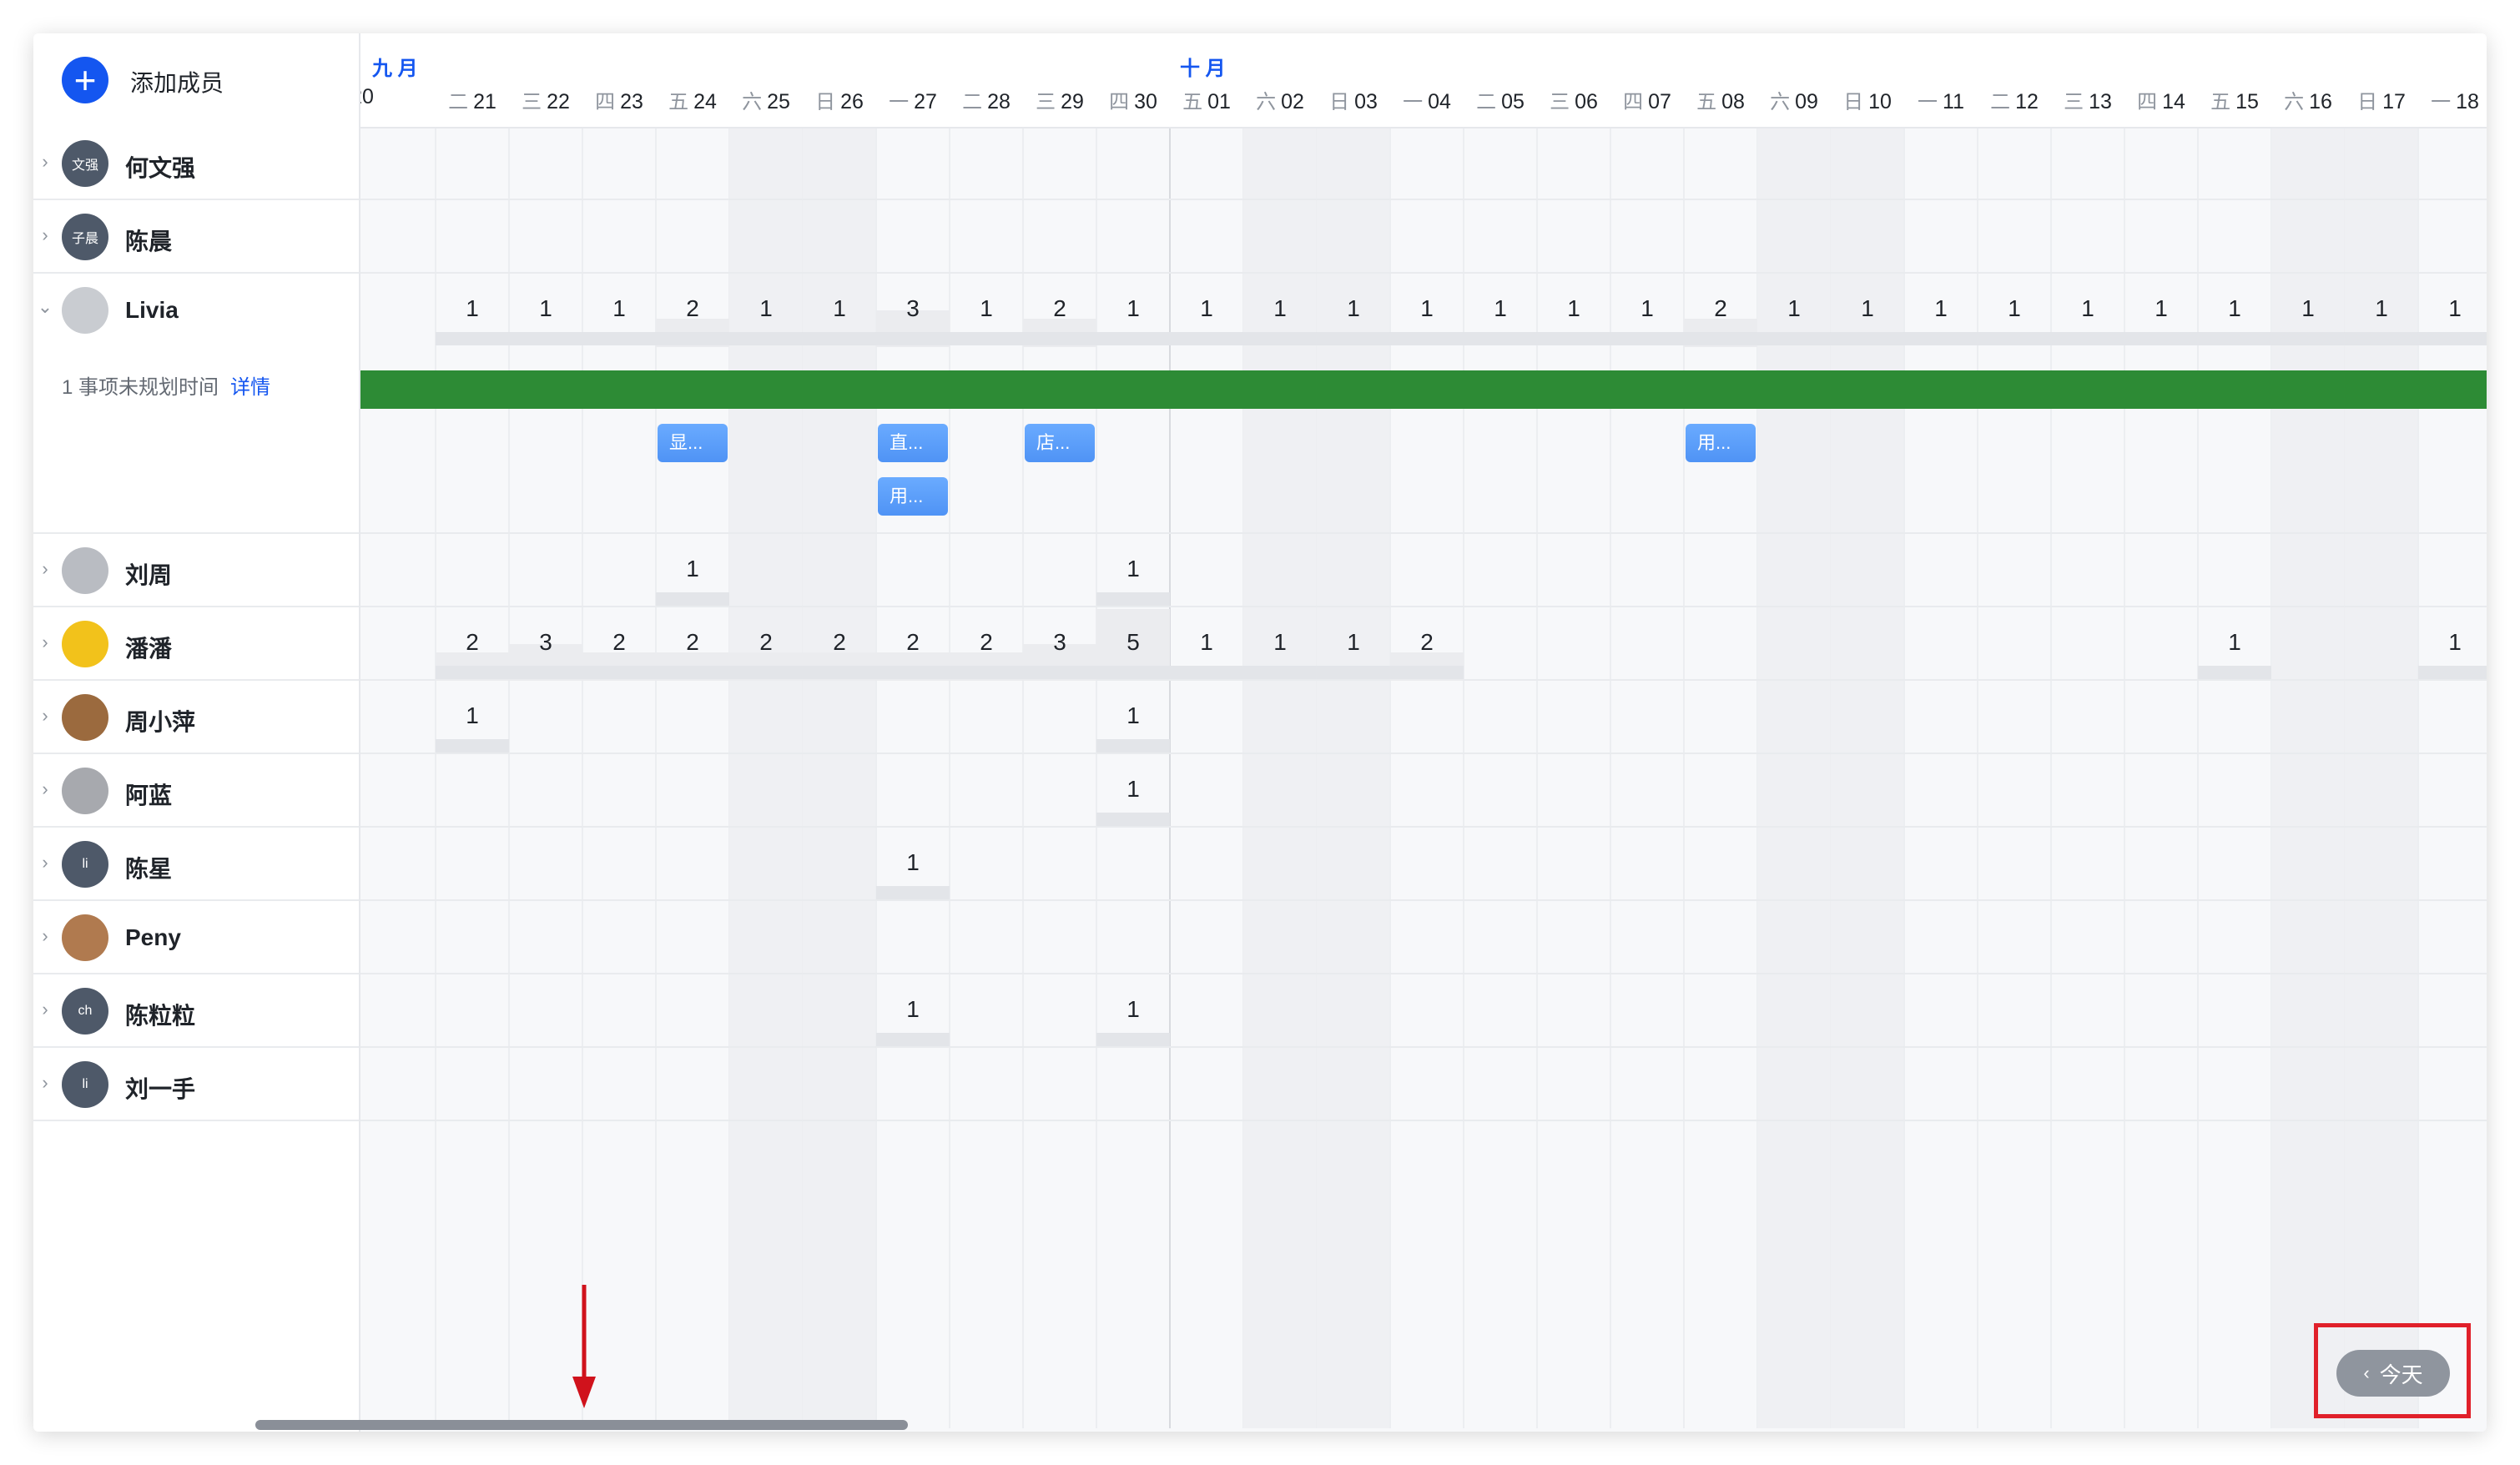  Describe the element at coordinates (1072, 101) in the screenshot. I see `date-number: 29` at that location.